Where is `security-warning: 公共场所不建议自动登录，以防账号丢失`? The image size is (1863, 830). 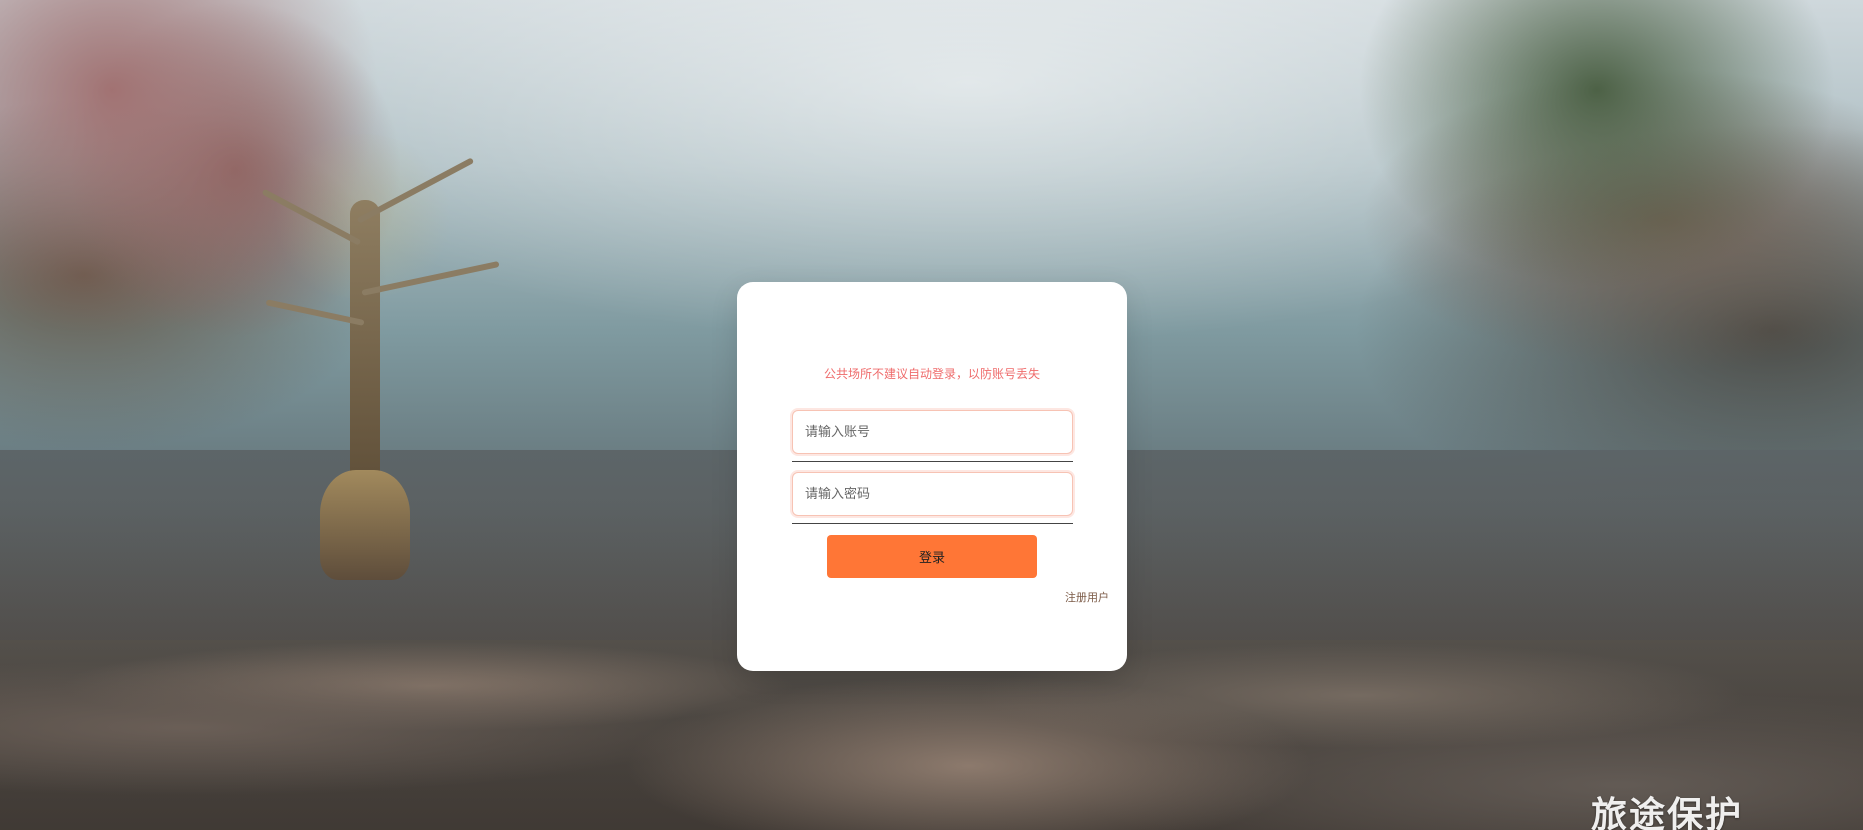
security-warning: 公共场所不建议自动登录，以防账号丢失 is located at coordinates (931, 374).